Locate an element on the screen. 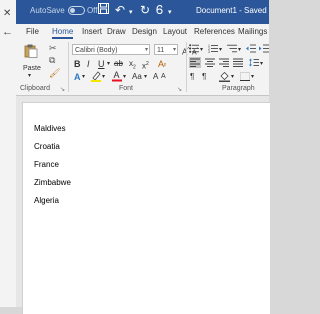  multilevel-list-icon is located at coordinates (232, 48).